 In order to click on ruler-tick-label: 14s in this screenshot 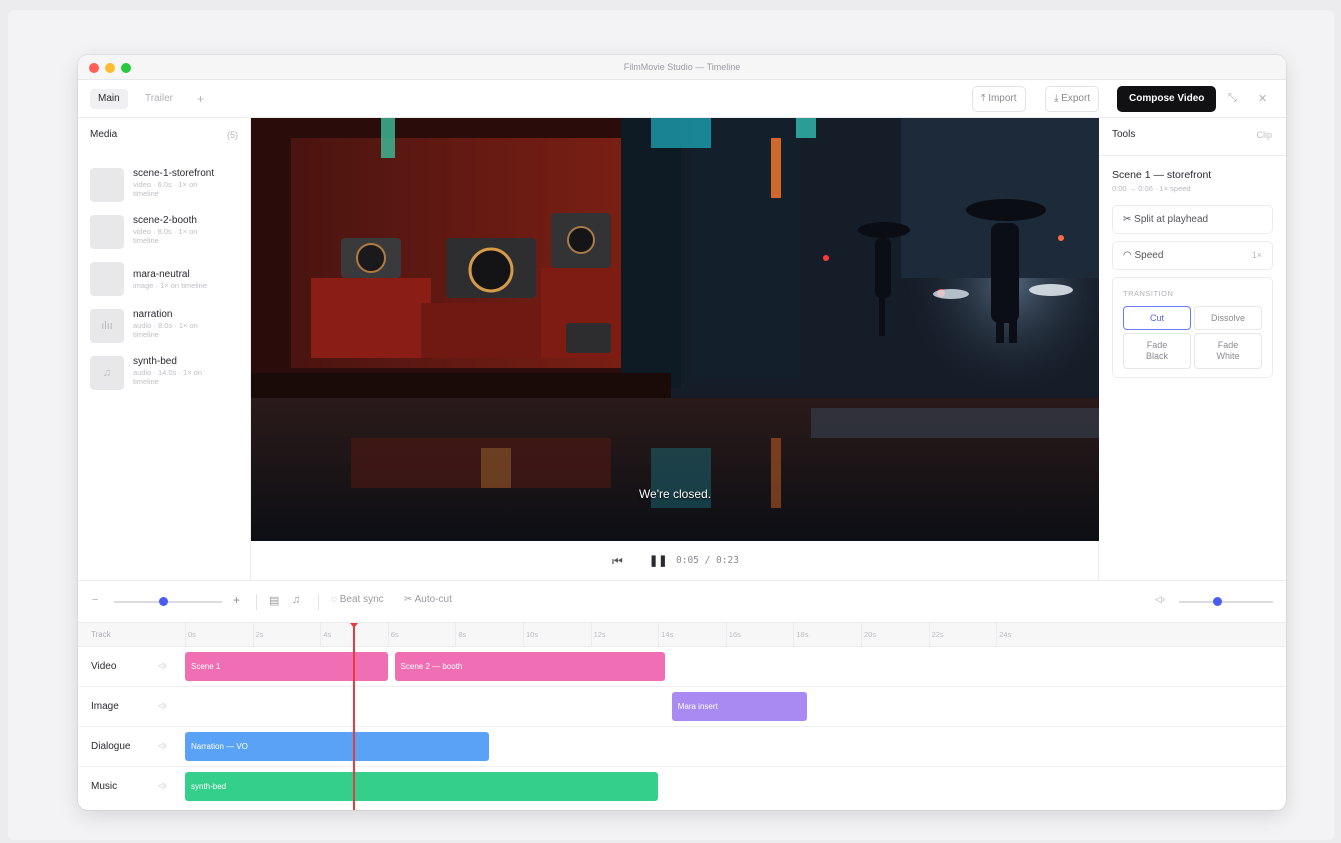, I will do `click(667, 634)`.